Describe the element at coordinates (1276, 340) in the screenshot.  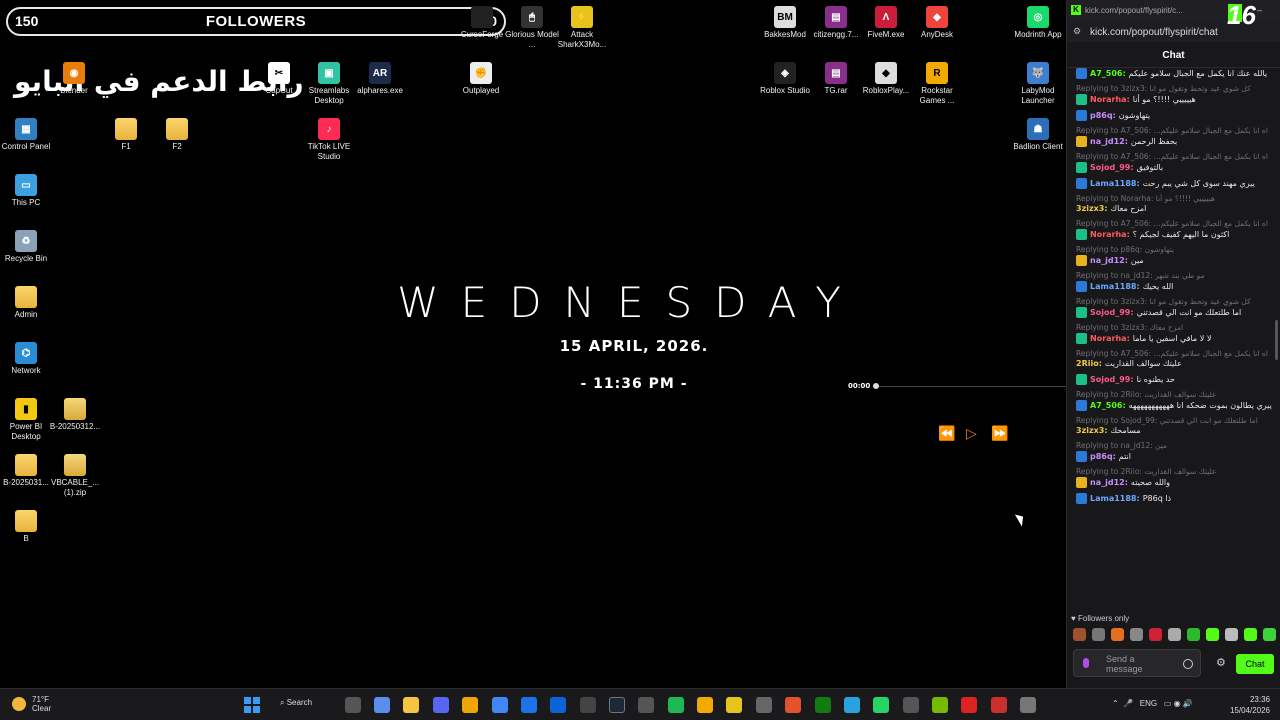
I see `chat-scrollbar` at that location.